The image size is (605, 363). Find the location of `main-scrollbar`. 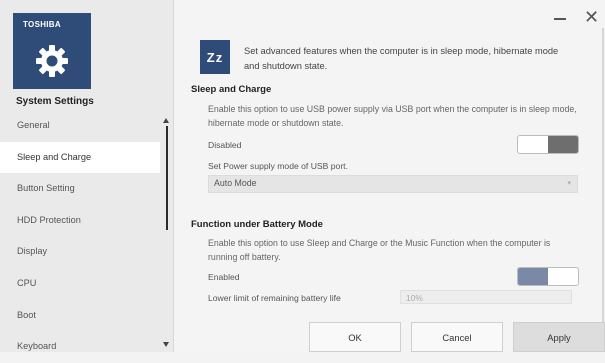

main-scrollbar is located at coordinates (603, 186).